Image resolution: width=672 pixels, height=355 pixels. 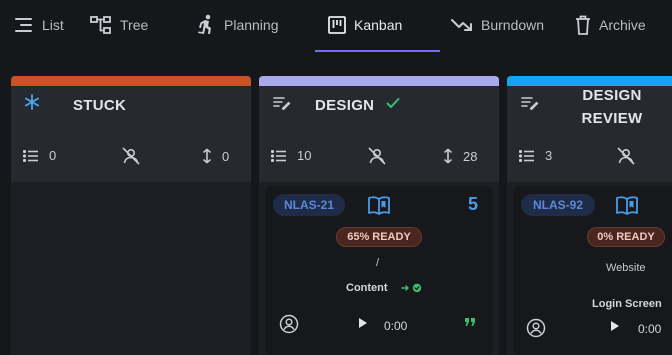 What do you see at coordinates (215, 156) in the screenshot?
I see `height-stat: 0` at bounding box center [215, 156].